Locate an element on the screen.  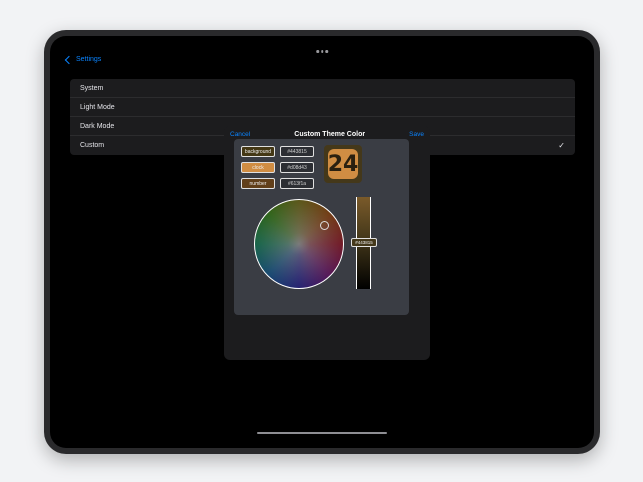
theme-option-system: System is located at coordinates (322, 88).